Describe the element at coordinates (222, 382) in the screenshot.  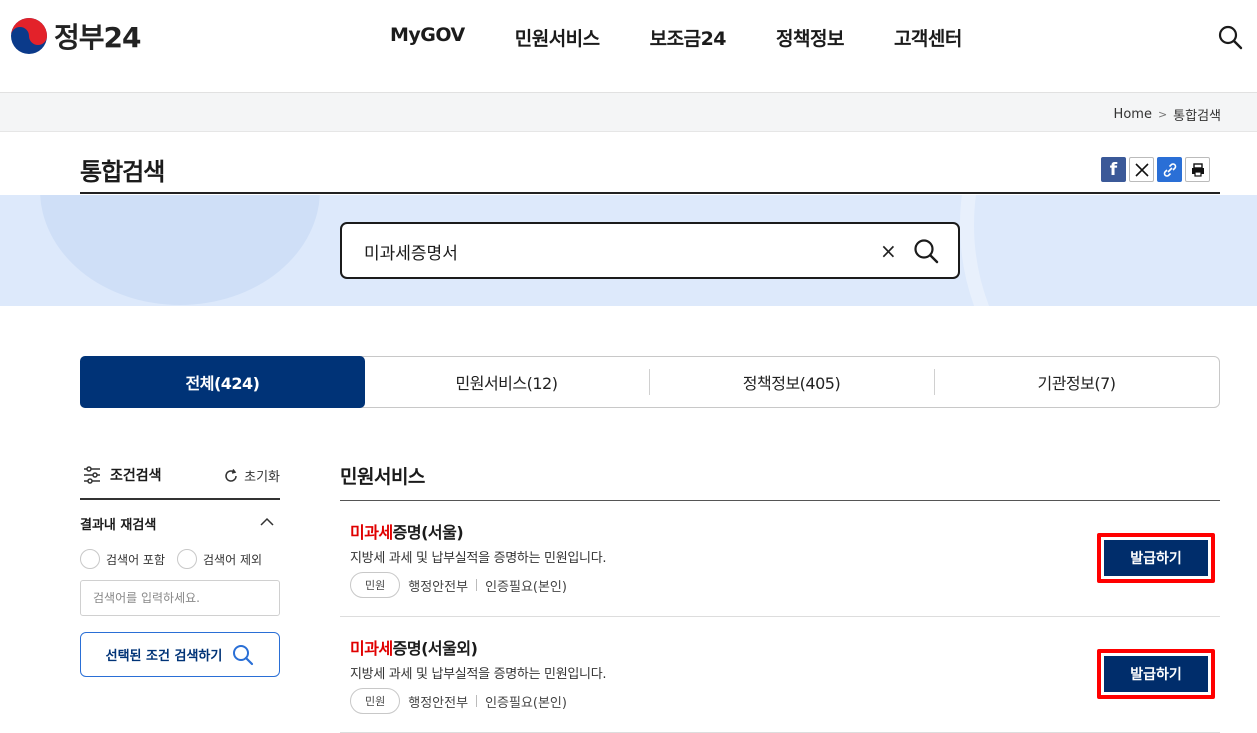
I see `tab-all: 전체(424)` at that location.